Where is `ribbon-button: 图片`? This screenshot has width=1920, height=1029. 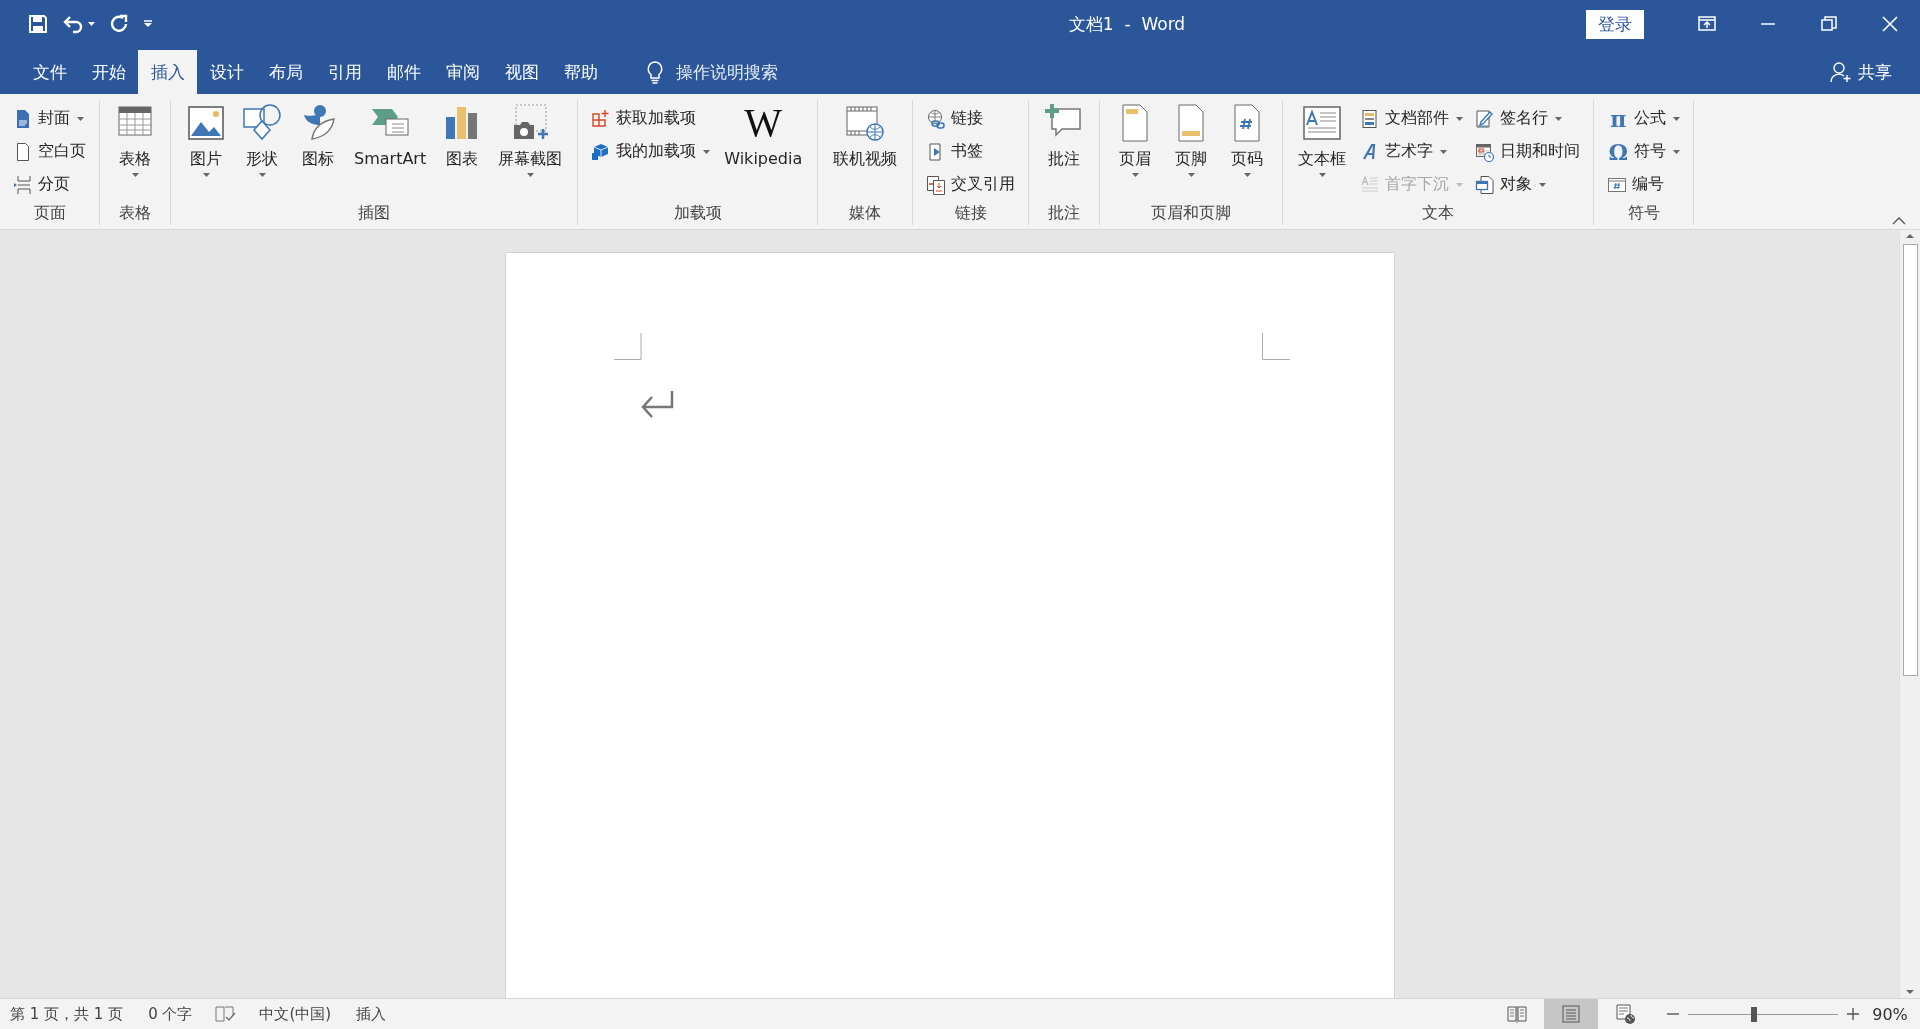 ribbon-button: 图片 is located at coordinates (206, 138).